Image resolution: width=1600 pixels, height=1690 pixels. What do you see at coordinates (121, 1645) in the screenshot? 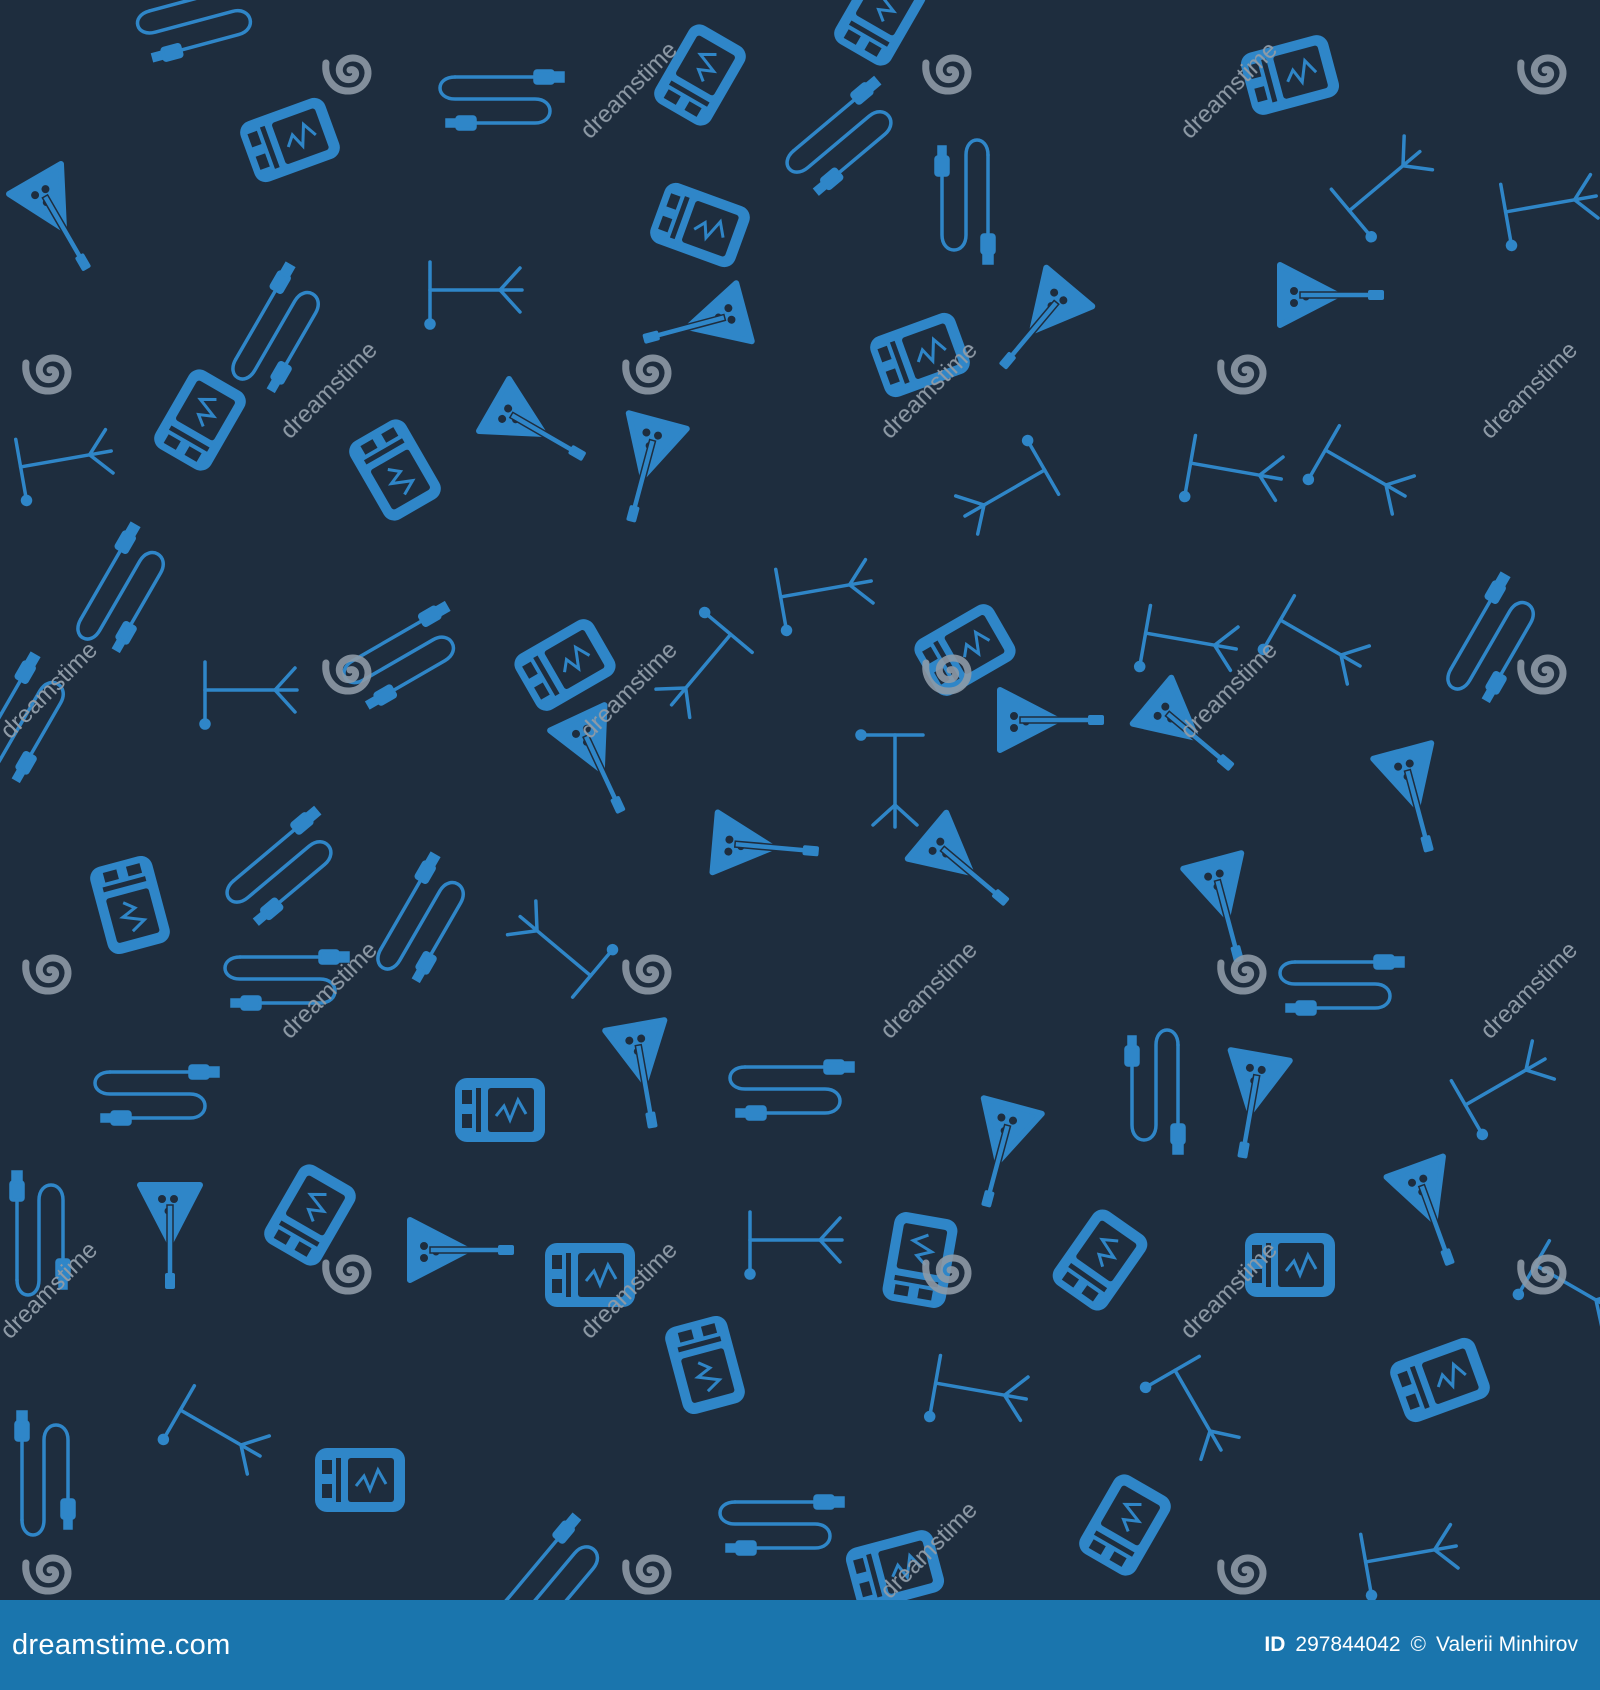
I see `footer-domain: dreamstime.com` at bounding box center [121, 1645].